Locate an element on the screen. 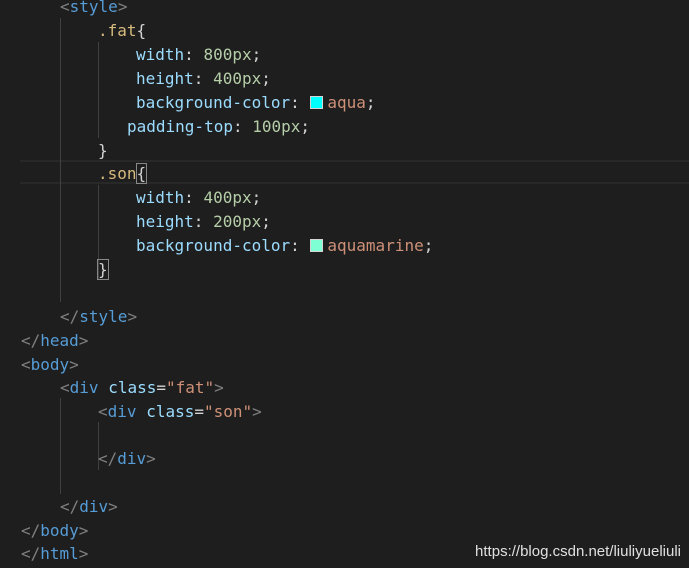 Image resolution: width=689 pixels, height=568 pixels. code-line: </style> is located at coordinates (99, 316).